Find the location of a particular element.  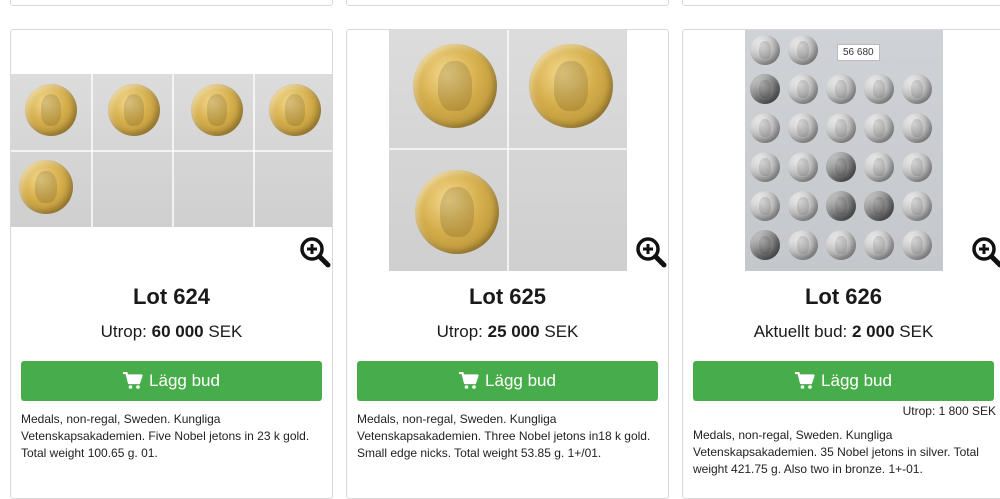

price-line: Utrop: 25 000 SEK is located at coordinates (507, 332).